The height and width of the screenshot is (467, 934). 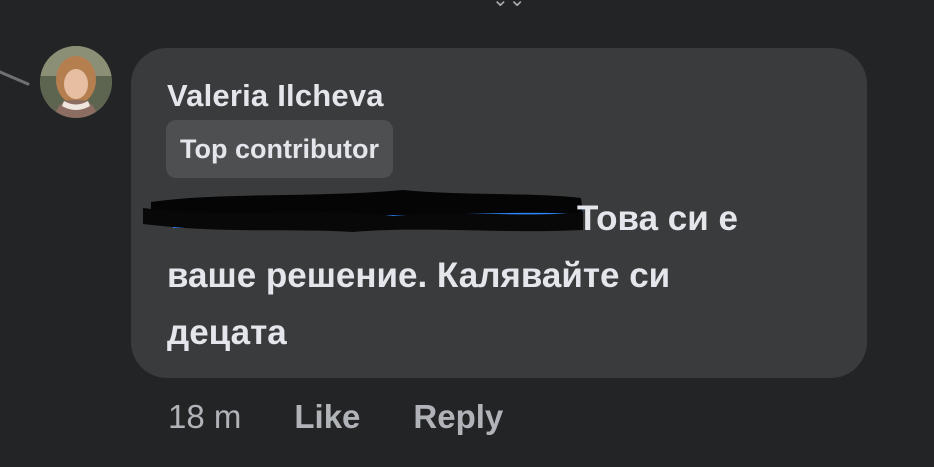 I want to click on avatar, so click(x=76, y=82).